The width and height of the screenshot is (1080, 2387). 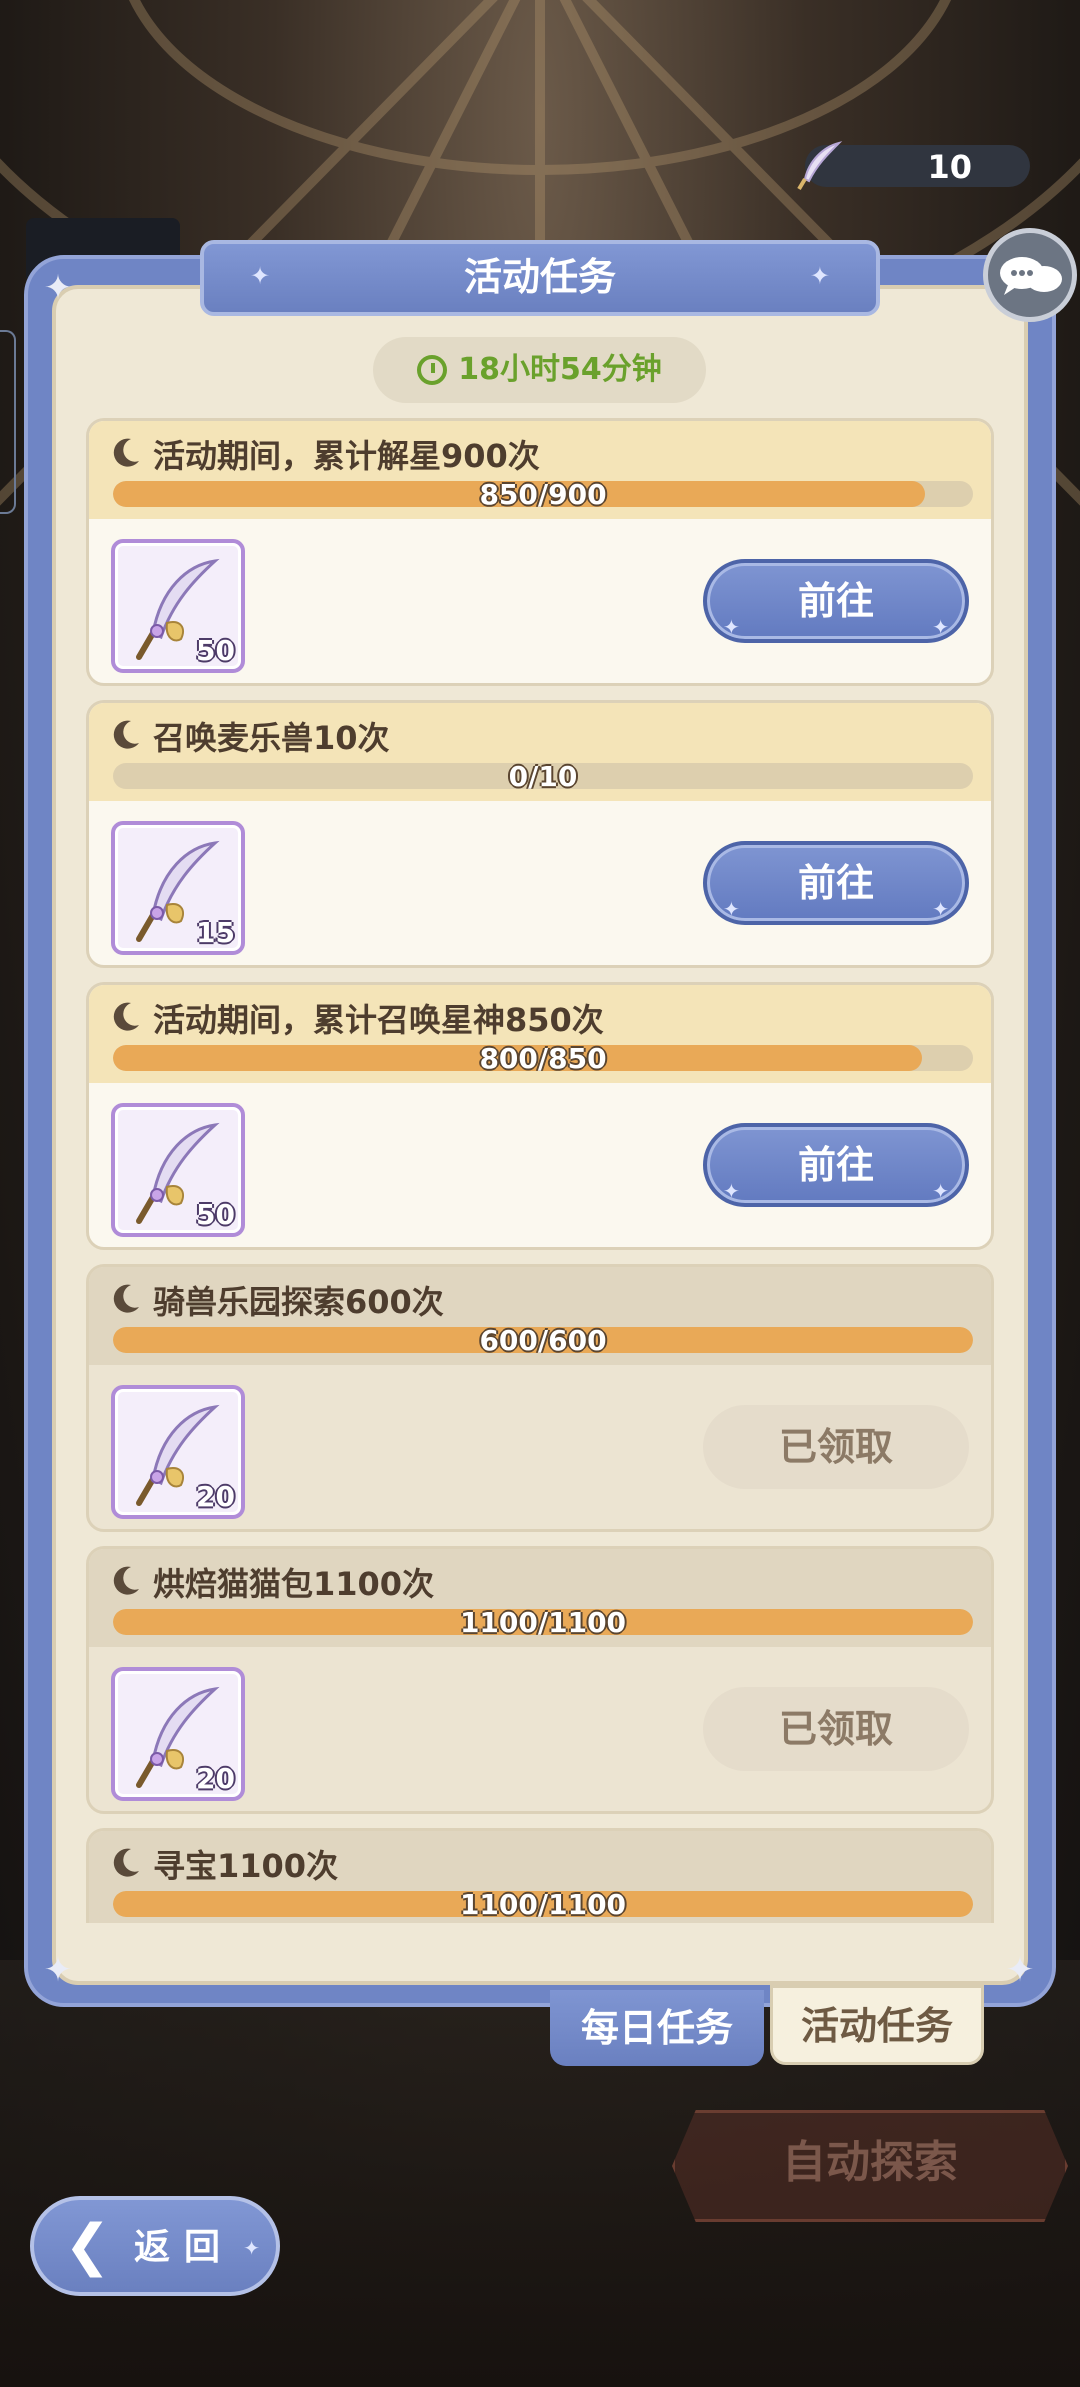 I want to click on back-arrow-icon: ❮, so click(x=87, y=2245).